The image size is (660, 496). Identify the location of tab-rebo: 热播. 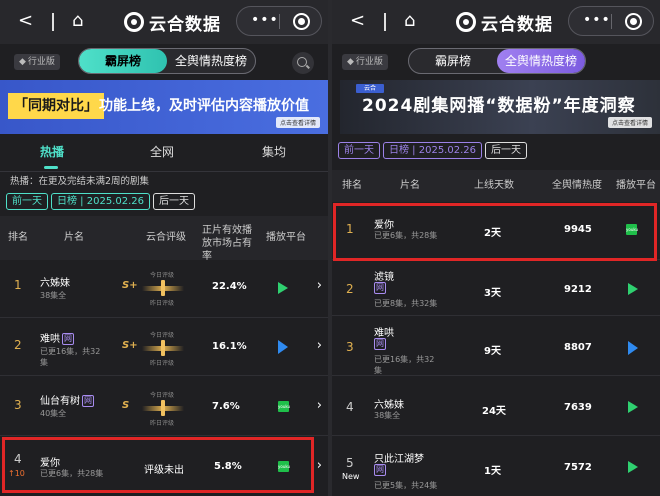
(52, 152).